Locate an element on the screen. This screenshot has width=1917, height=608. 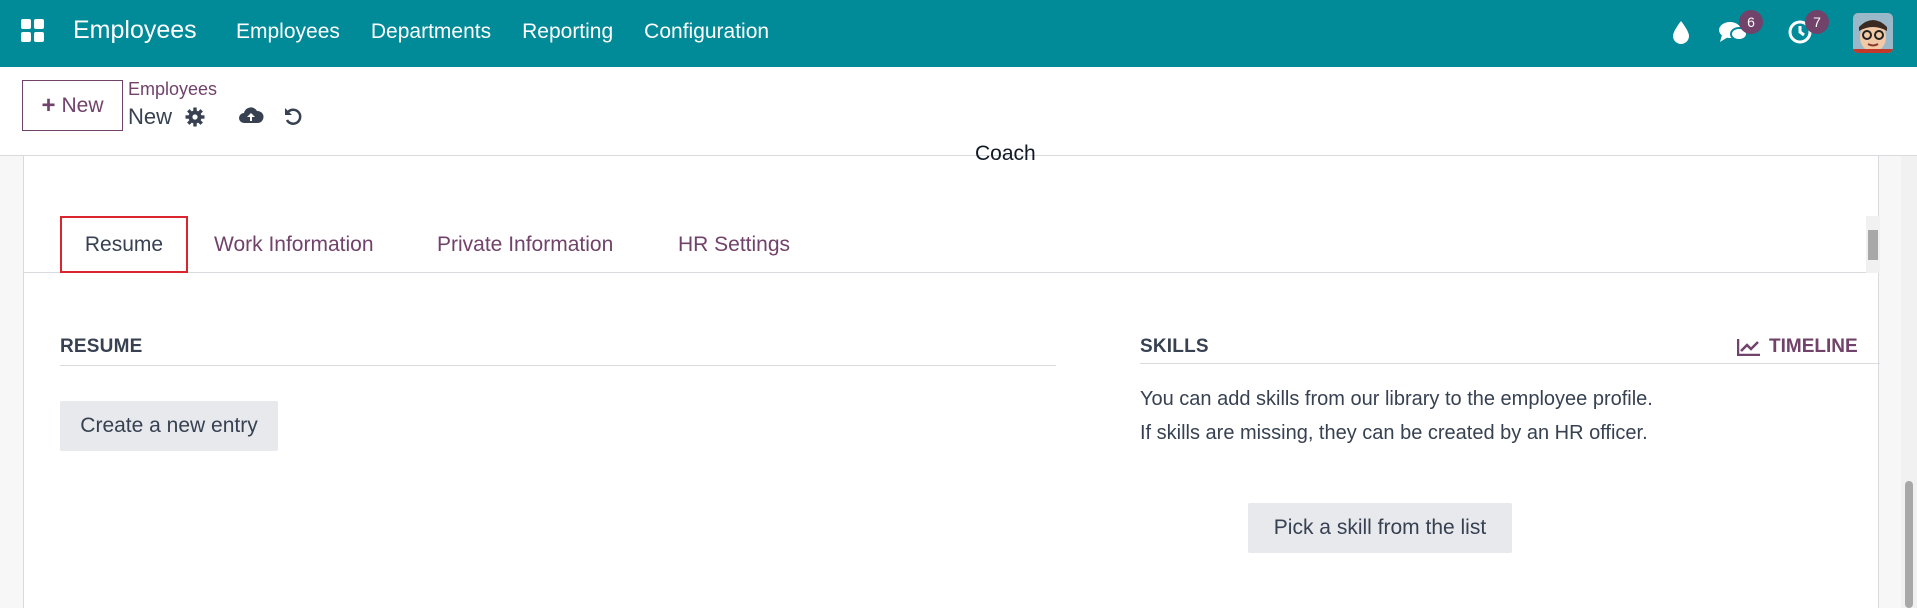
avatar is located at coordinates (1873, 33).